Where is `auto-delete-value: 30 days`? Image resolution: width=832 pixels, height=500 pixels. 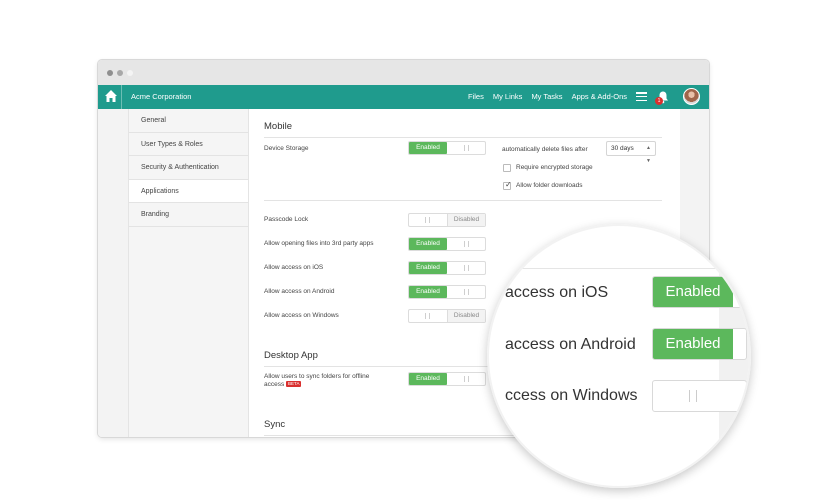
auto-delete-value: 30 days is located at coordinates (622, 148).